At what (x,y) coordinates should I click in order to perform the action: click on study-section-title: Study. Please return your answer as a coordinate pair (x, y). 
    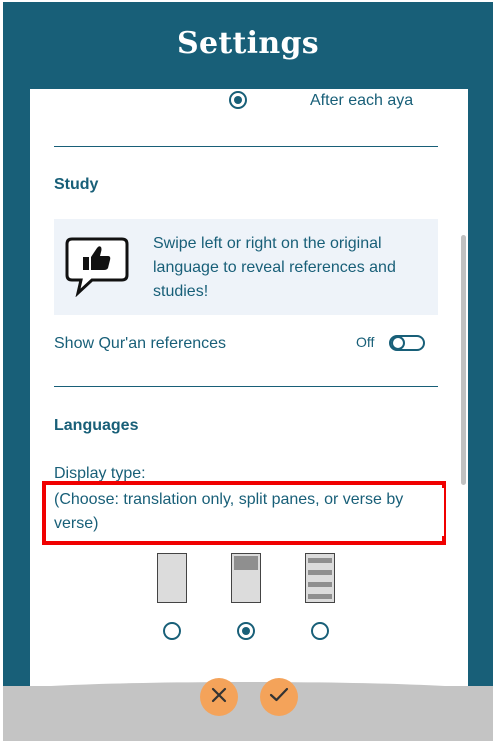
    Looking at the image, I should click on (76, 184).